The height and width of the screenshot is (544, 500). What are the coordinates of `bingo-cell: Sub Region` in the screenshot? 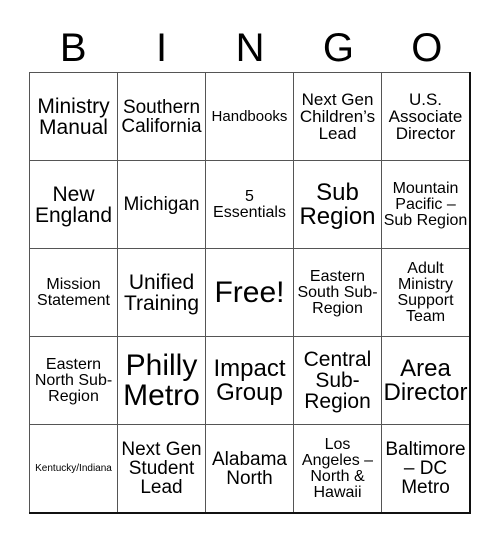 It's located at (337, 205).